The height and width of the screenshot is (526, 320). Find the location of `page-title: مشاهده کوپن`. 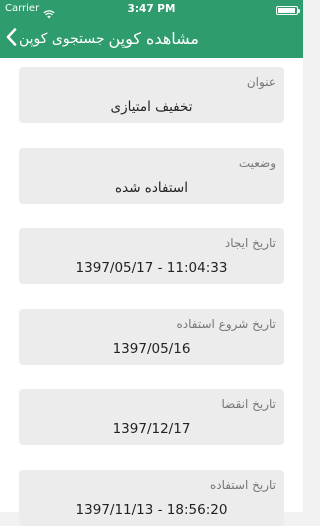

page-title: مشاهده کوپن is located at coordinates (153, 38).